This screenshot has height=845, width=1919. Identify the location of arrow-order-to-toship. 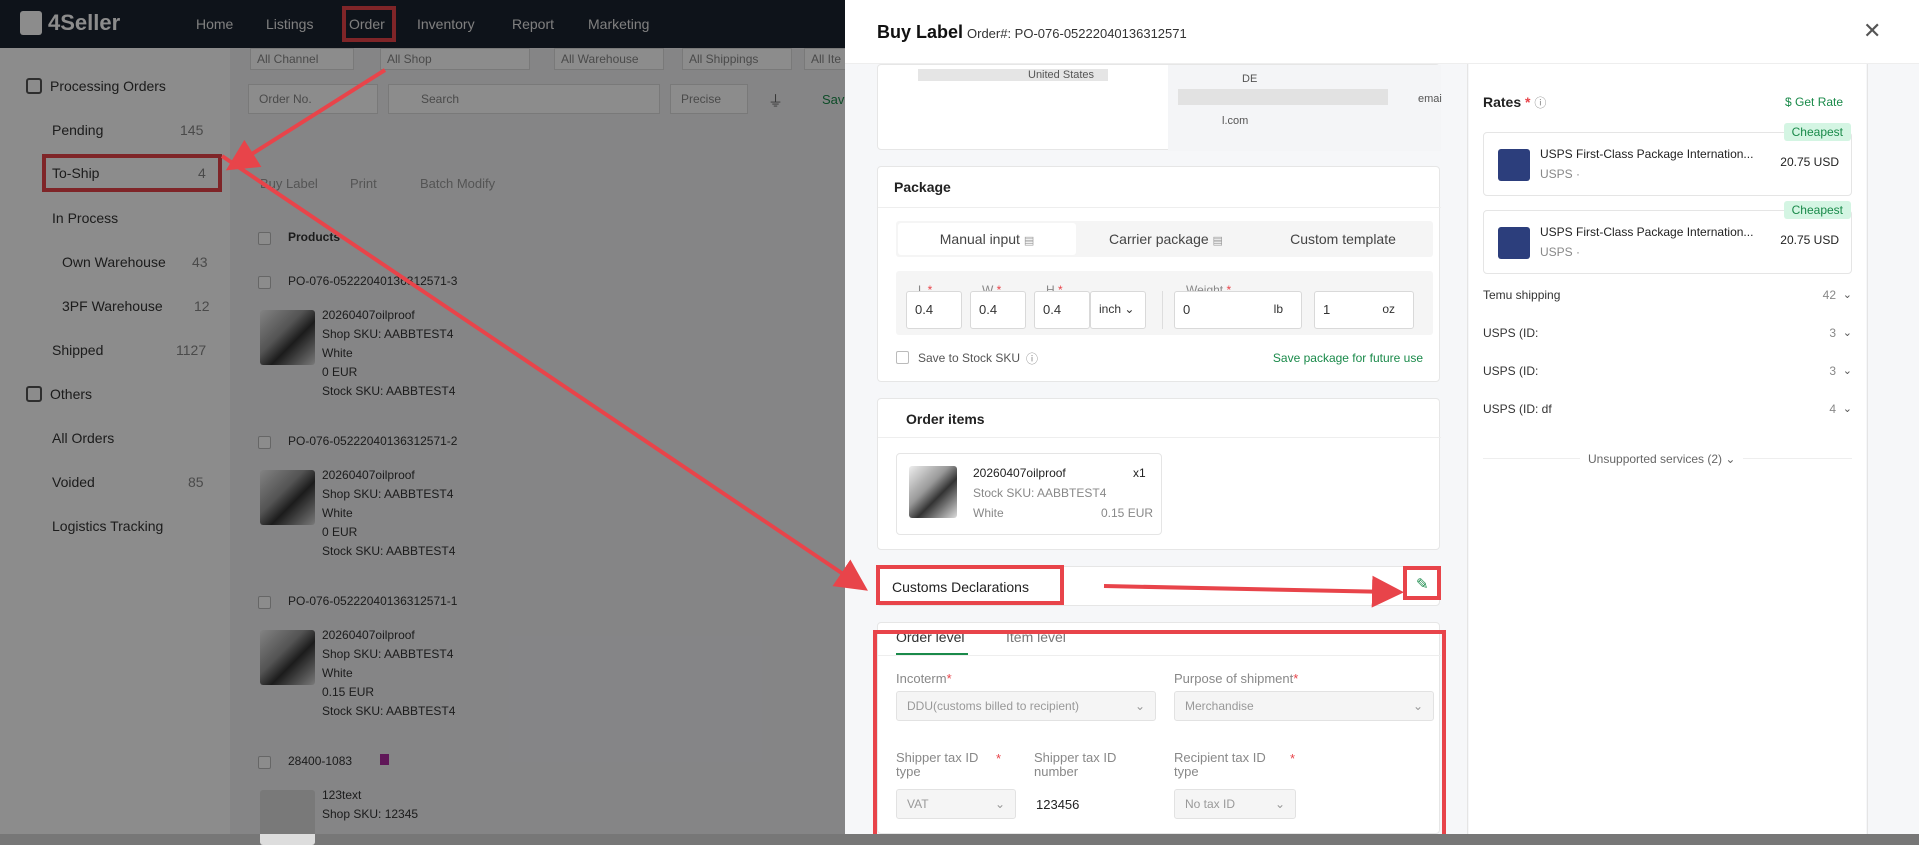
(306, 119).